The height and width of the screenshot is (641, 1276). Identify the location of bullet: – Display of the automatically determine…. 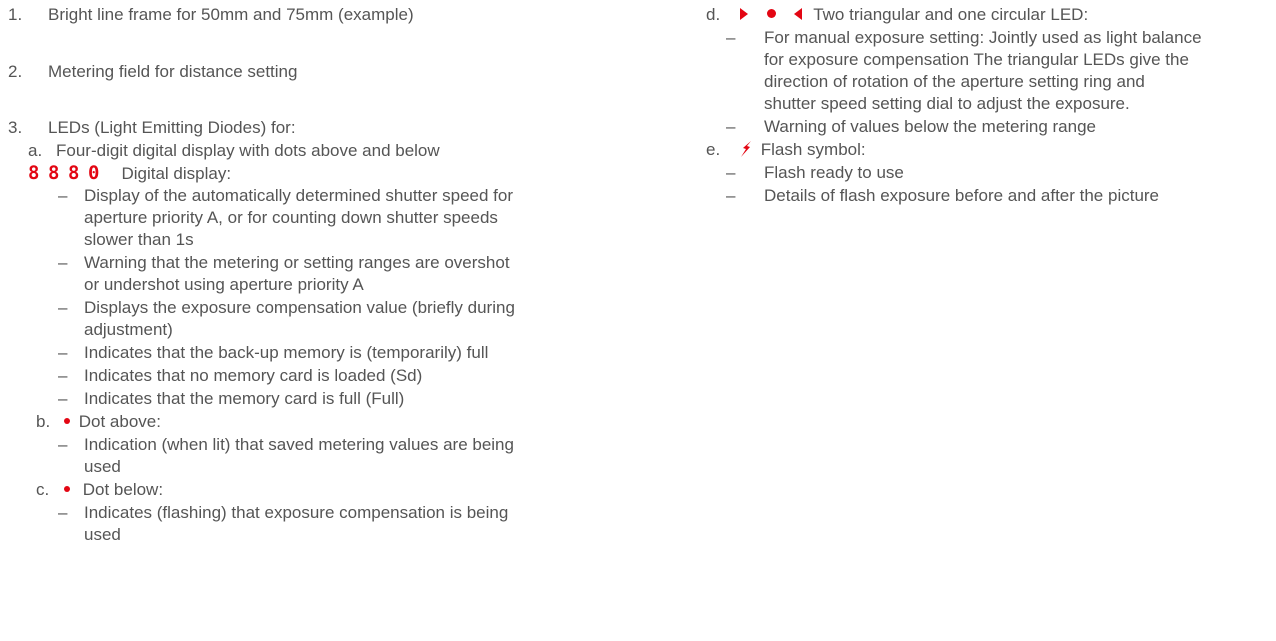
(285, 196).